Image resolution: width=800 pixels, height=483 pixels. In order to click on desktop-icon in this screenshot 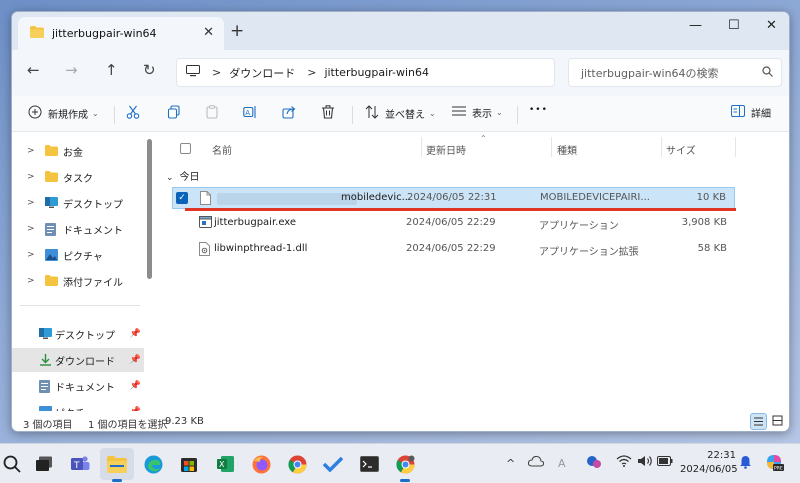, I will do `click(45, 335)`.